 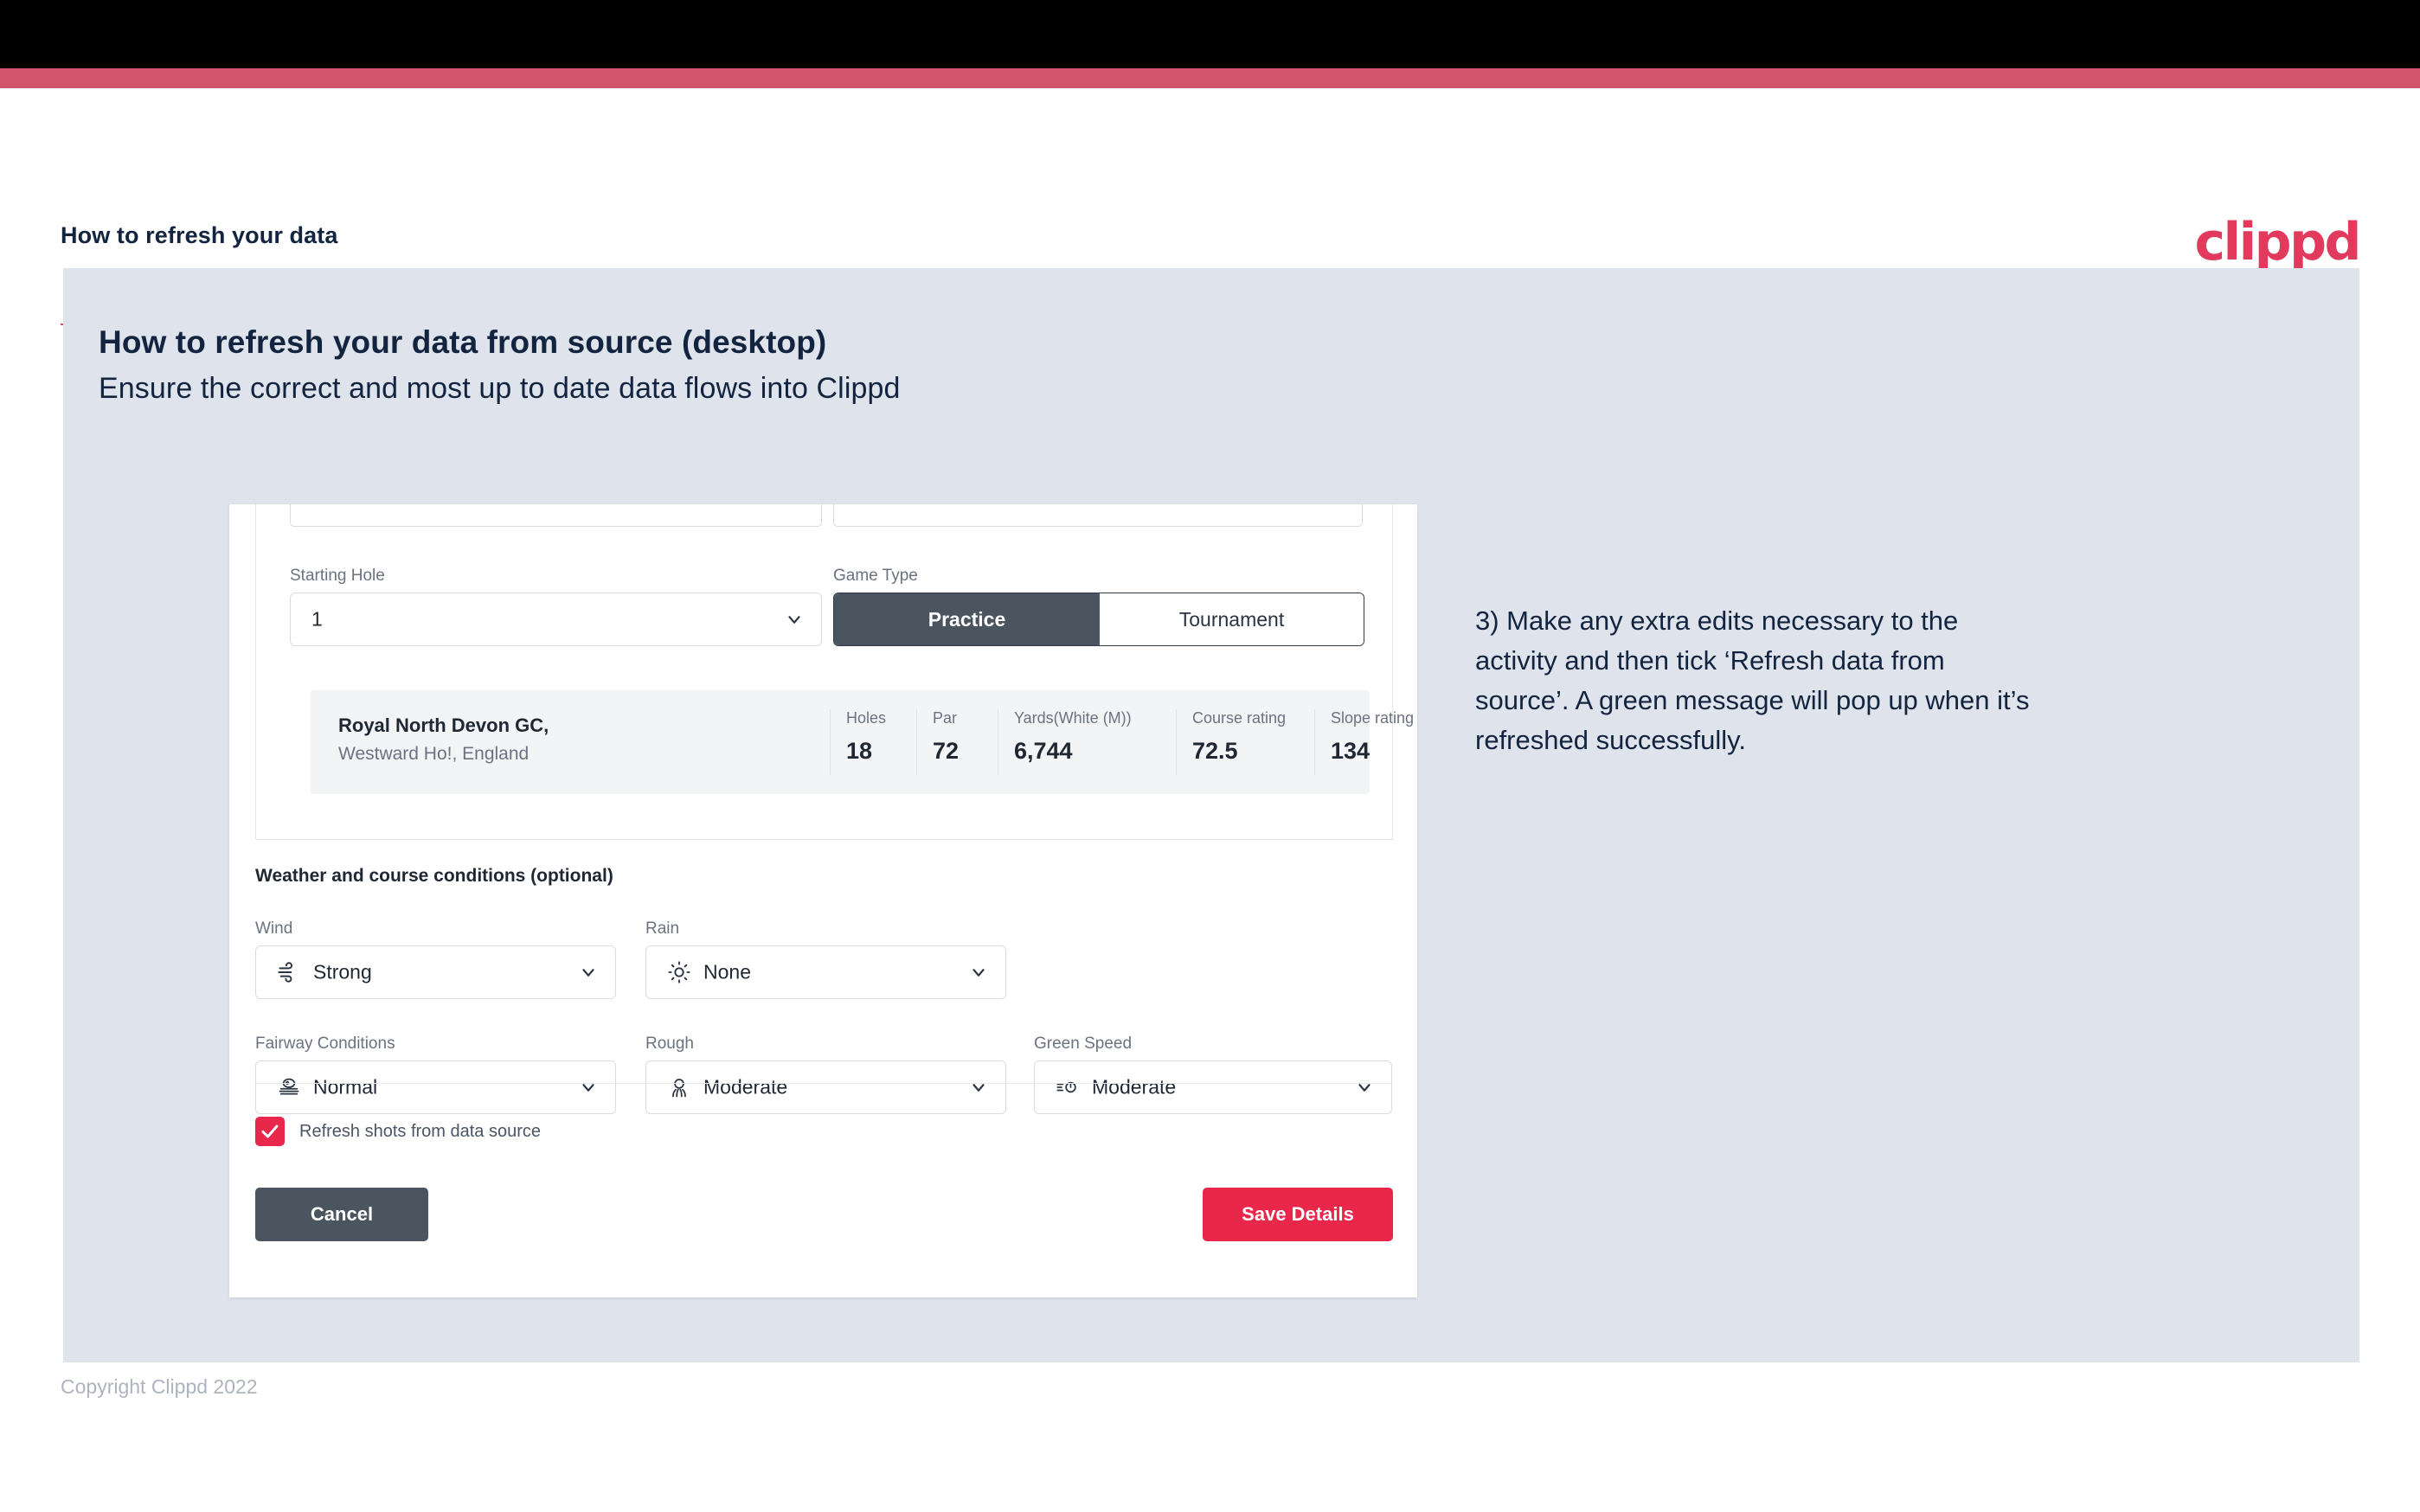 What do you see at coordinates (556, 619) in the screenshot?
I see `starting-hole-select: 1` at bounding box center [556, 619].